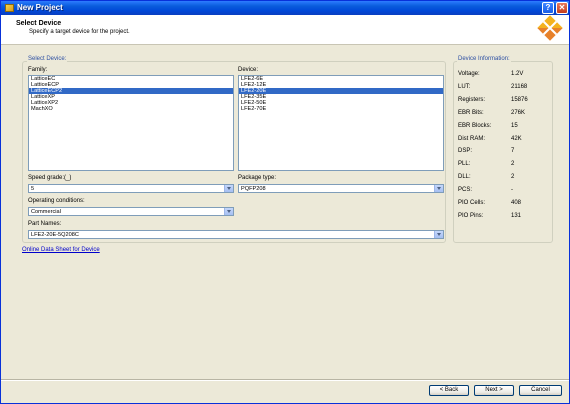  I want to click on help-icon: ?, so click(548, 7).